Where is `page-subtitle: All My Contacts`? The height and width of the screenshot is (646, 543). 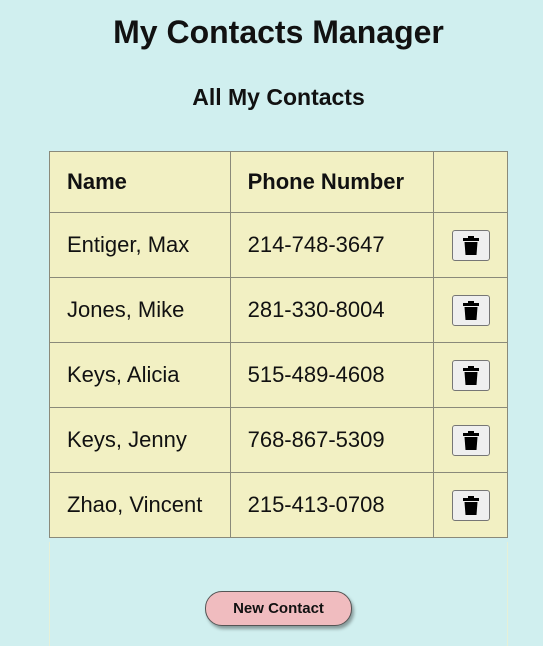 page-subtitle: All My Contacts is located at coordinates (278, 97).